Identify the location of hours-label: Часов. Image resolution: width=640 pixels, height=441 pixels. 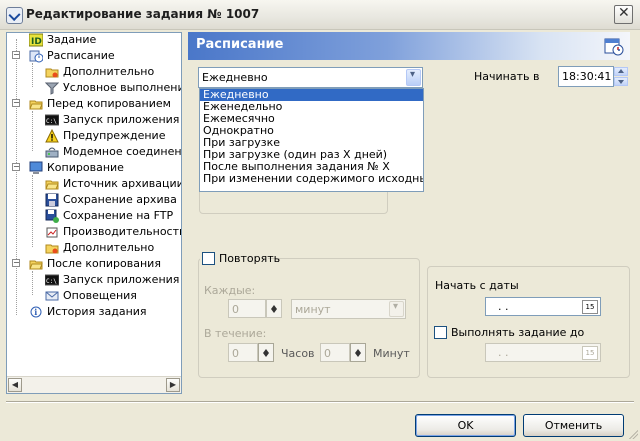
(298, 353).